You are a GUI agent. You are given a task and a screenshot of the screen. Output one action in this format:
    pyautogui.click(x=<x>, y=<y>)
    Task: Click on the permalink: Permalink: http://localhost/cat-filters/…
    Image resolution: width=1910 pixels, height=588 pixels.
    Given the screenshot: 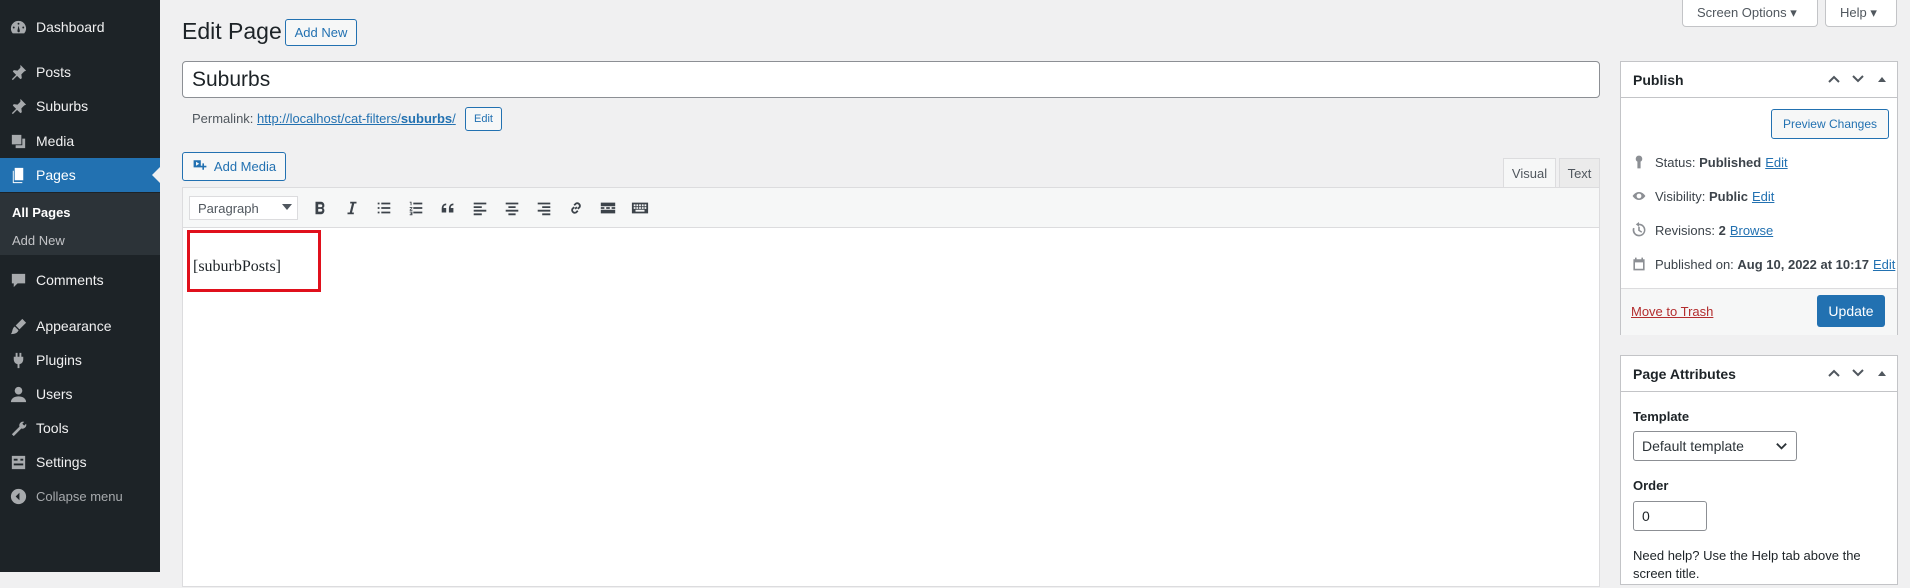 What is the action you would take?
    pyautogui.click(x=324, y=118)
    